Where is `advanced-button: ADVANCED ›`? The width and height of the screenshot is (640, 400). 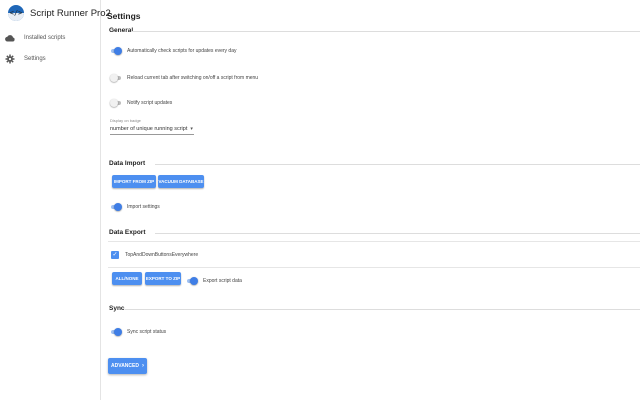 advanced-button: ADVANCED › is located at coordinates (127, 366).